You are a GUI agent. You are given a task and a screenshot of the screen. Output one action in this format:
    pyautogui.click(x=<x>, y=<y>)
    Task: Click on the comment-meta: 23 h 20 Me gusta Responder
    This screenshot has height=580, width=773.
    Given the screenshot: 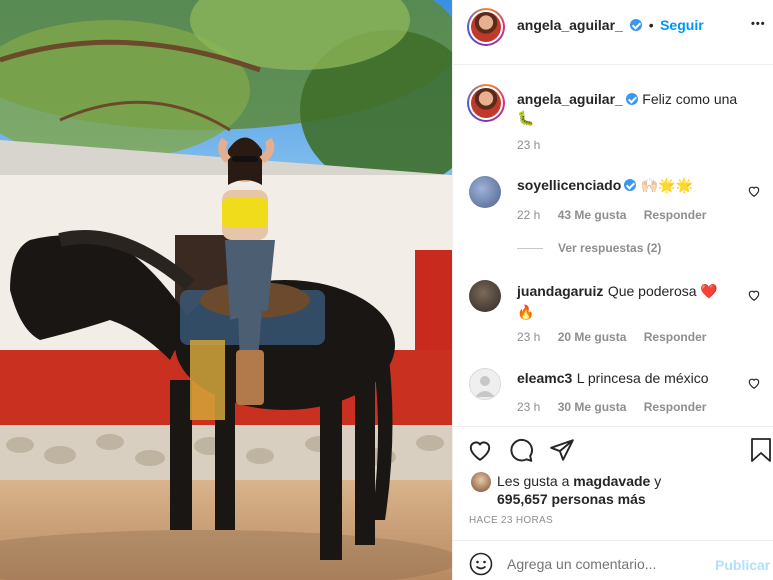 What is the action you would take?
    pyautogui.click(x=611, y=337)
    